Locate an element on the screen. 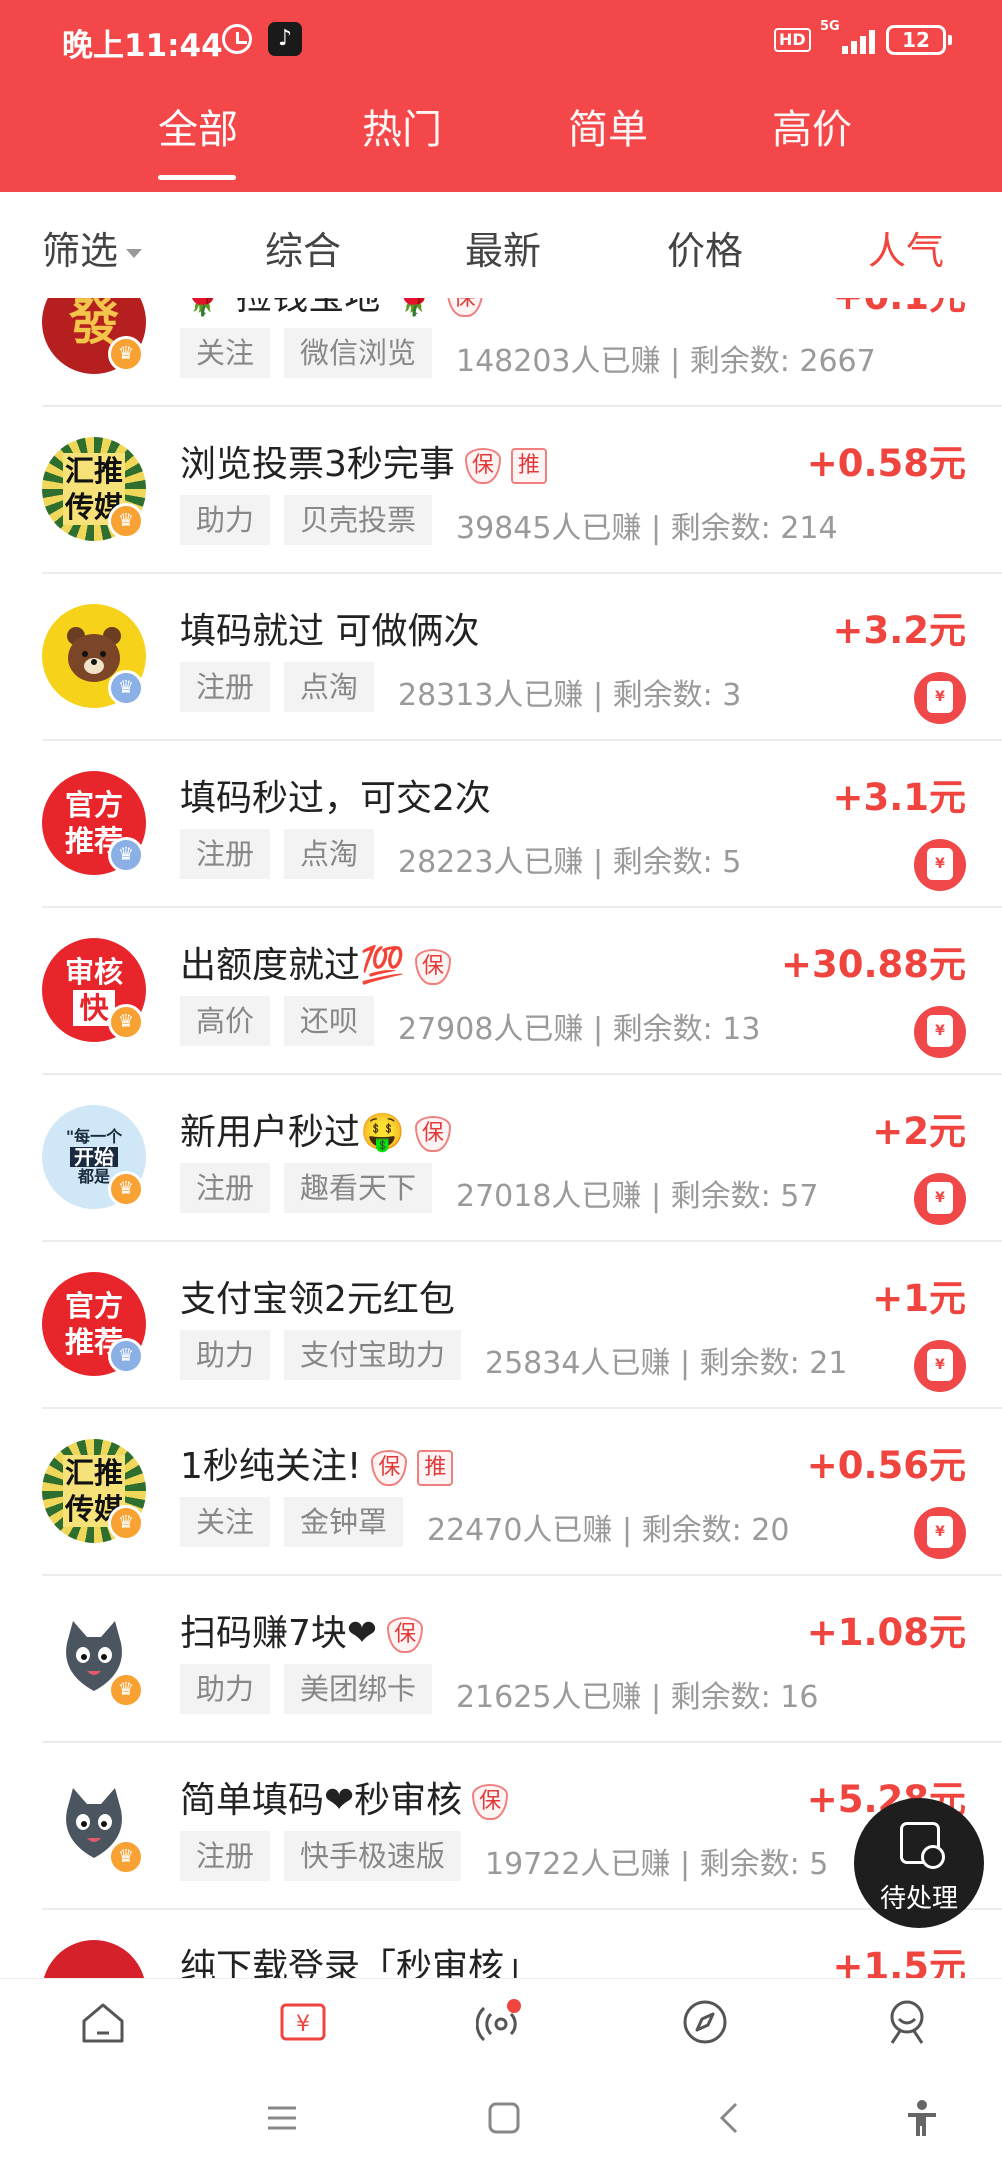 This screenshot has height=2182, width=1002. task-row: 扫码赚7块❤保 +1.08元助力美团绑卡 21625人已赚 | 剩余数: 16 is located at coordinates (501, 1659).